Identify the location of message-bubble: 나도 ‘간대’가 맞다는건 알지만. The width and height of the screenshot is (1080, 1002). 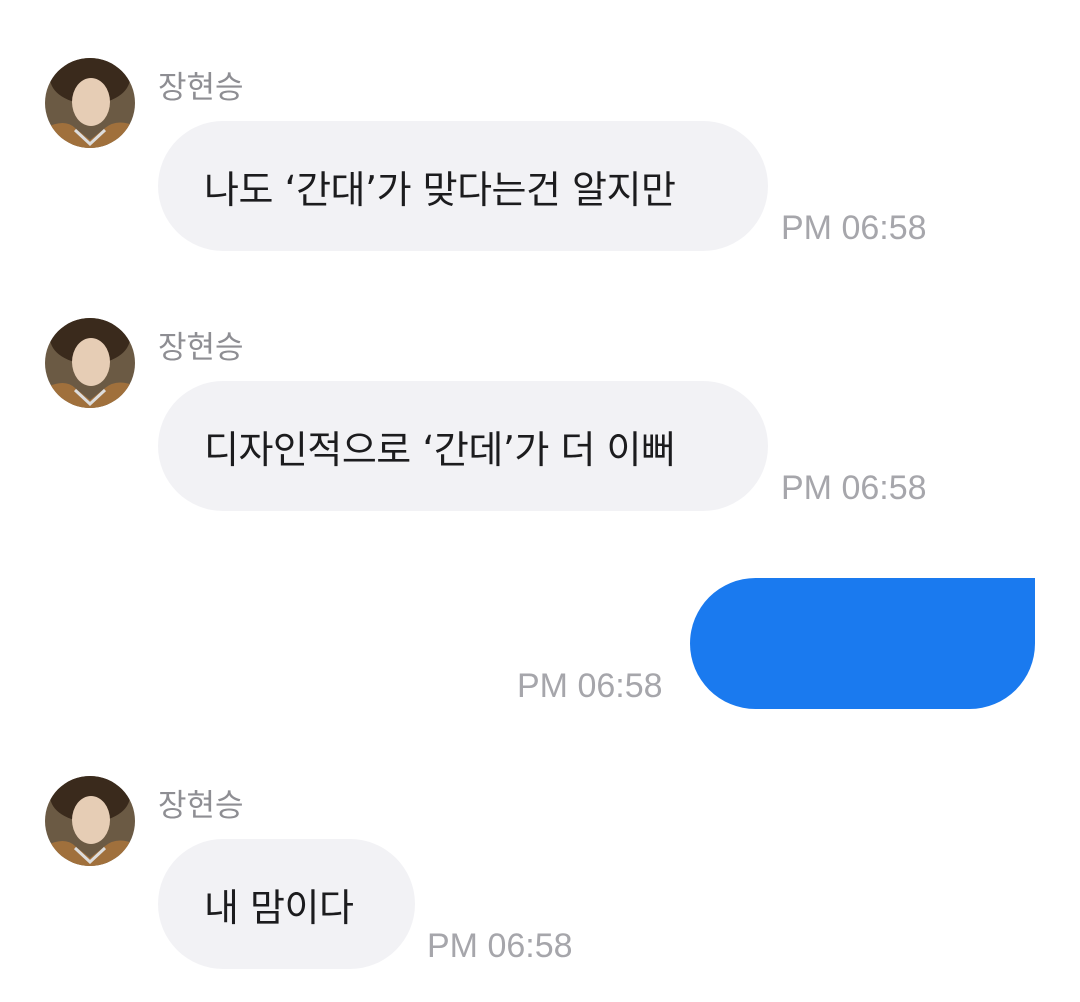
(463, 186).